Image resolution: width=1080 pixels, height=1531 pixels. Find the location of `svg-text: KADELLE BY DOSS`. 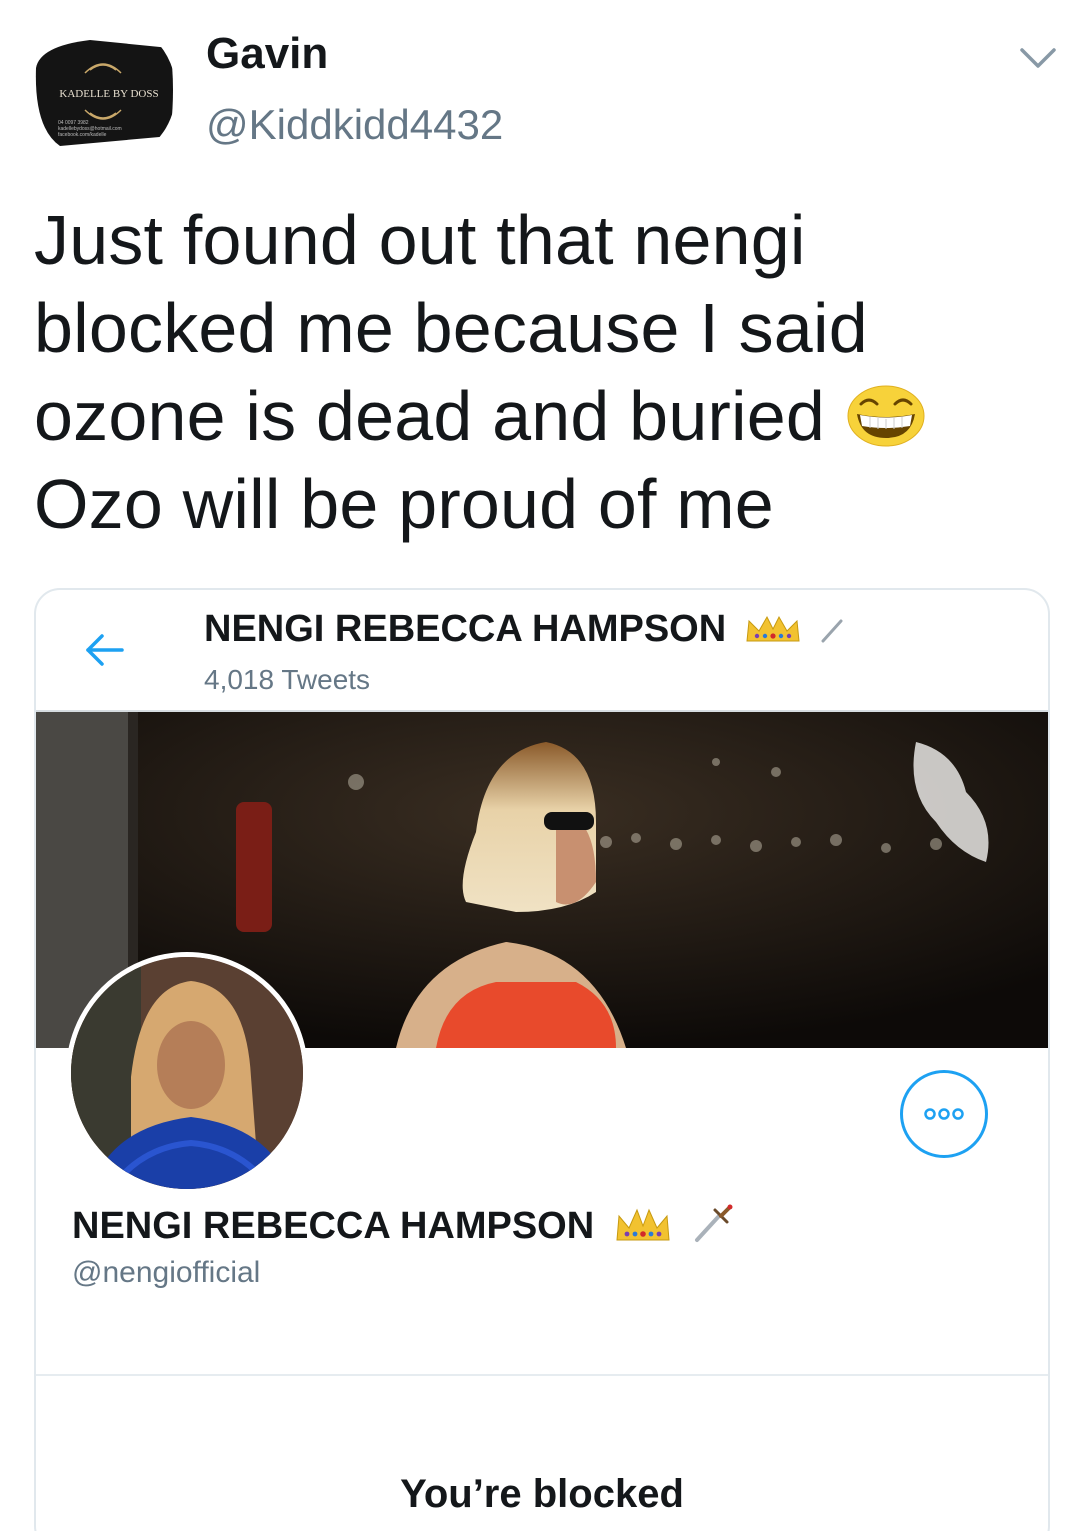

svg-text: KADELLE BY DOSS is located at coordinates (108, 94).